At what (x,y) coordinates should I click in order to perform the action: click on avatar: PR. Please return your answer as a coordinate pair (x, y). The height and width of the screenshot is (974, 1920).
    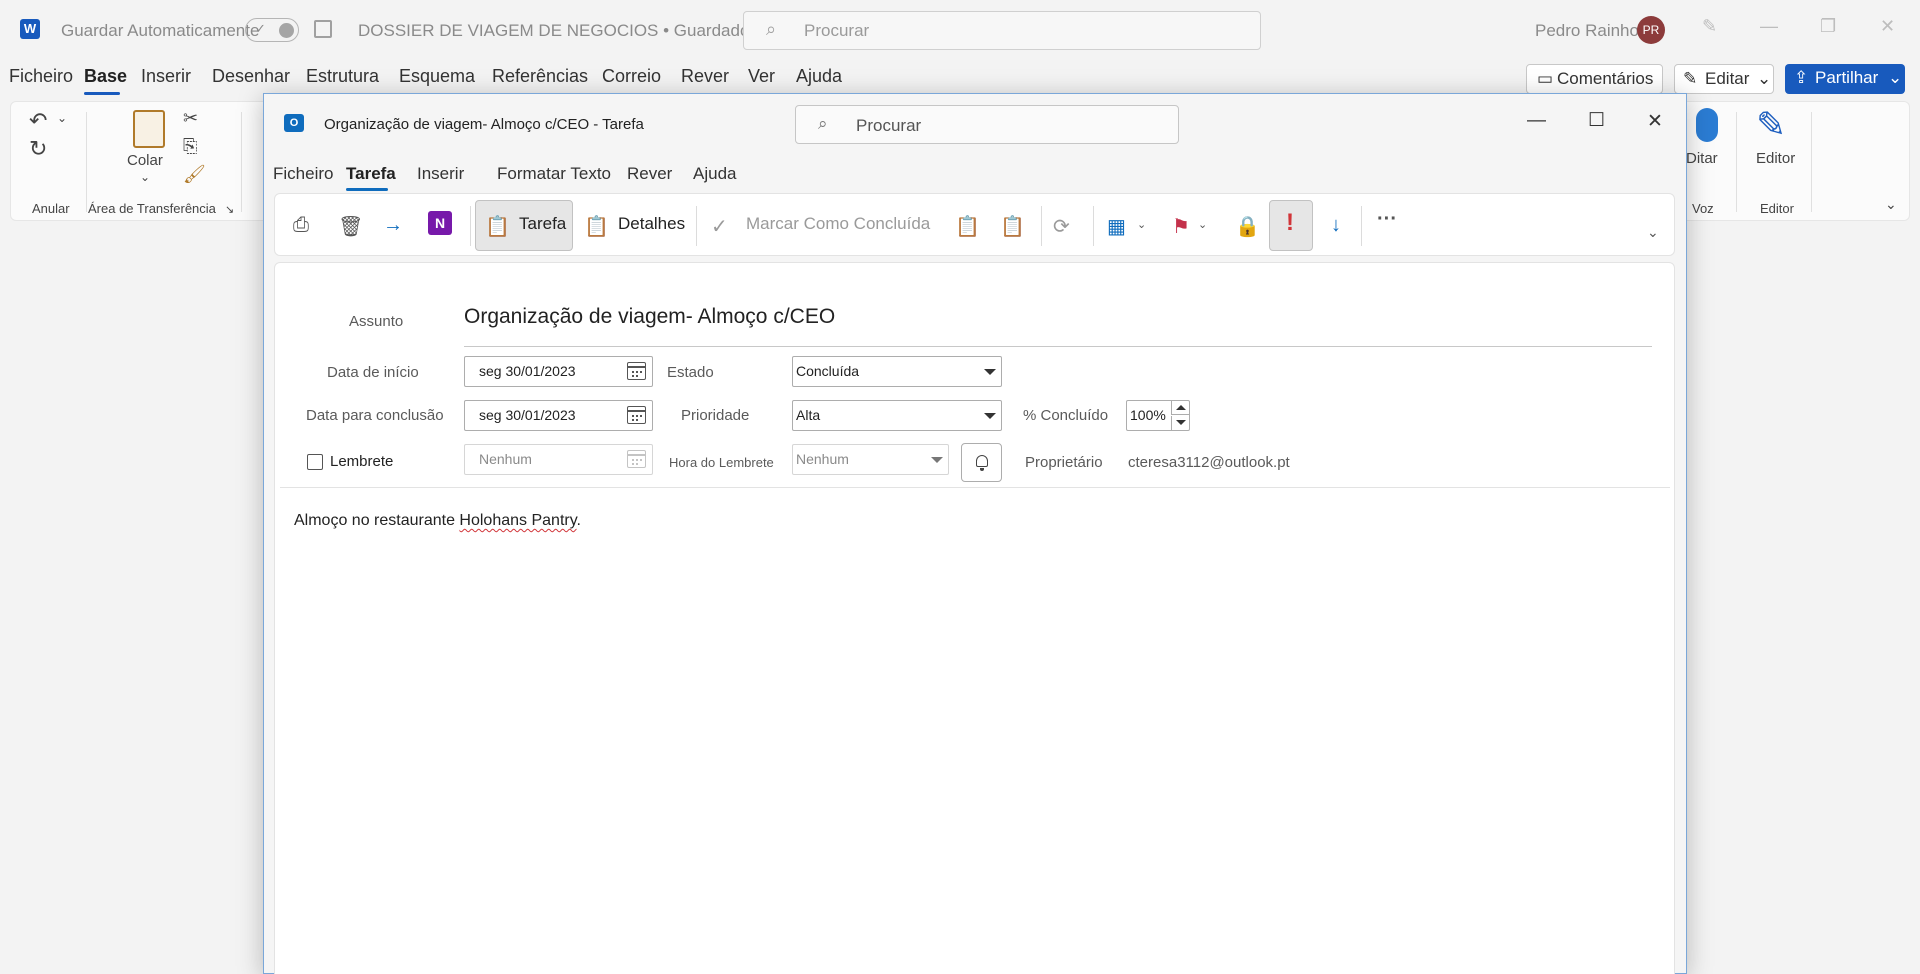
    Looking at the image, I should click on (1651, 30).